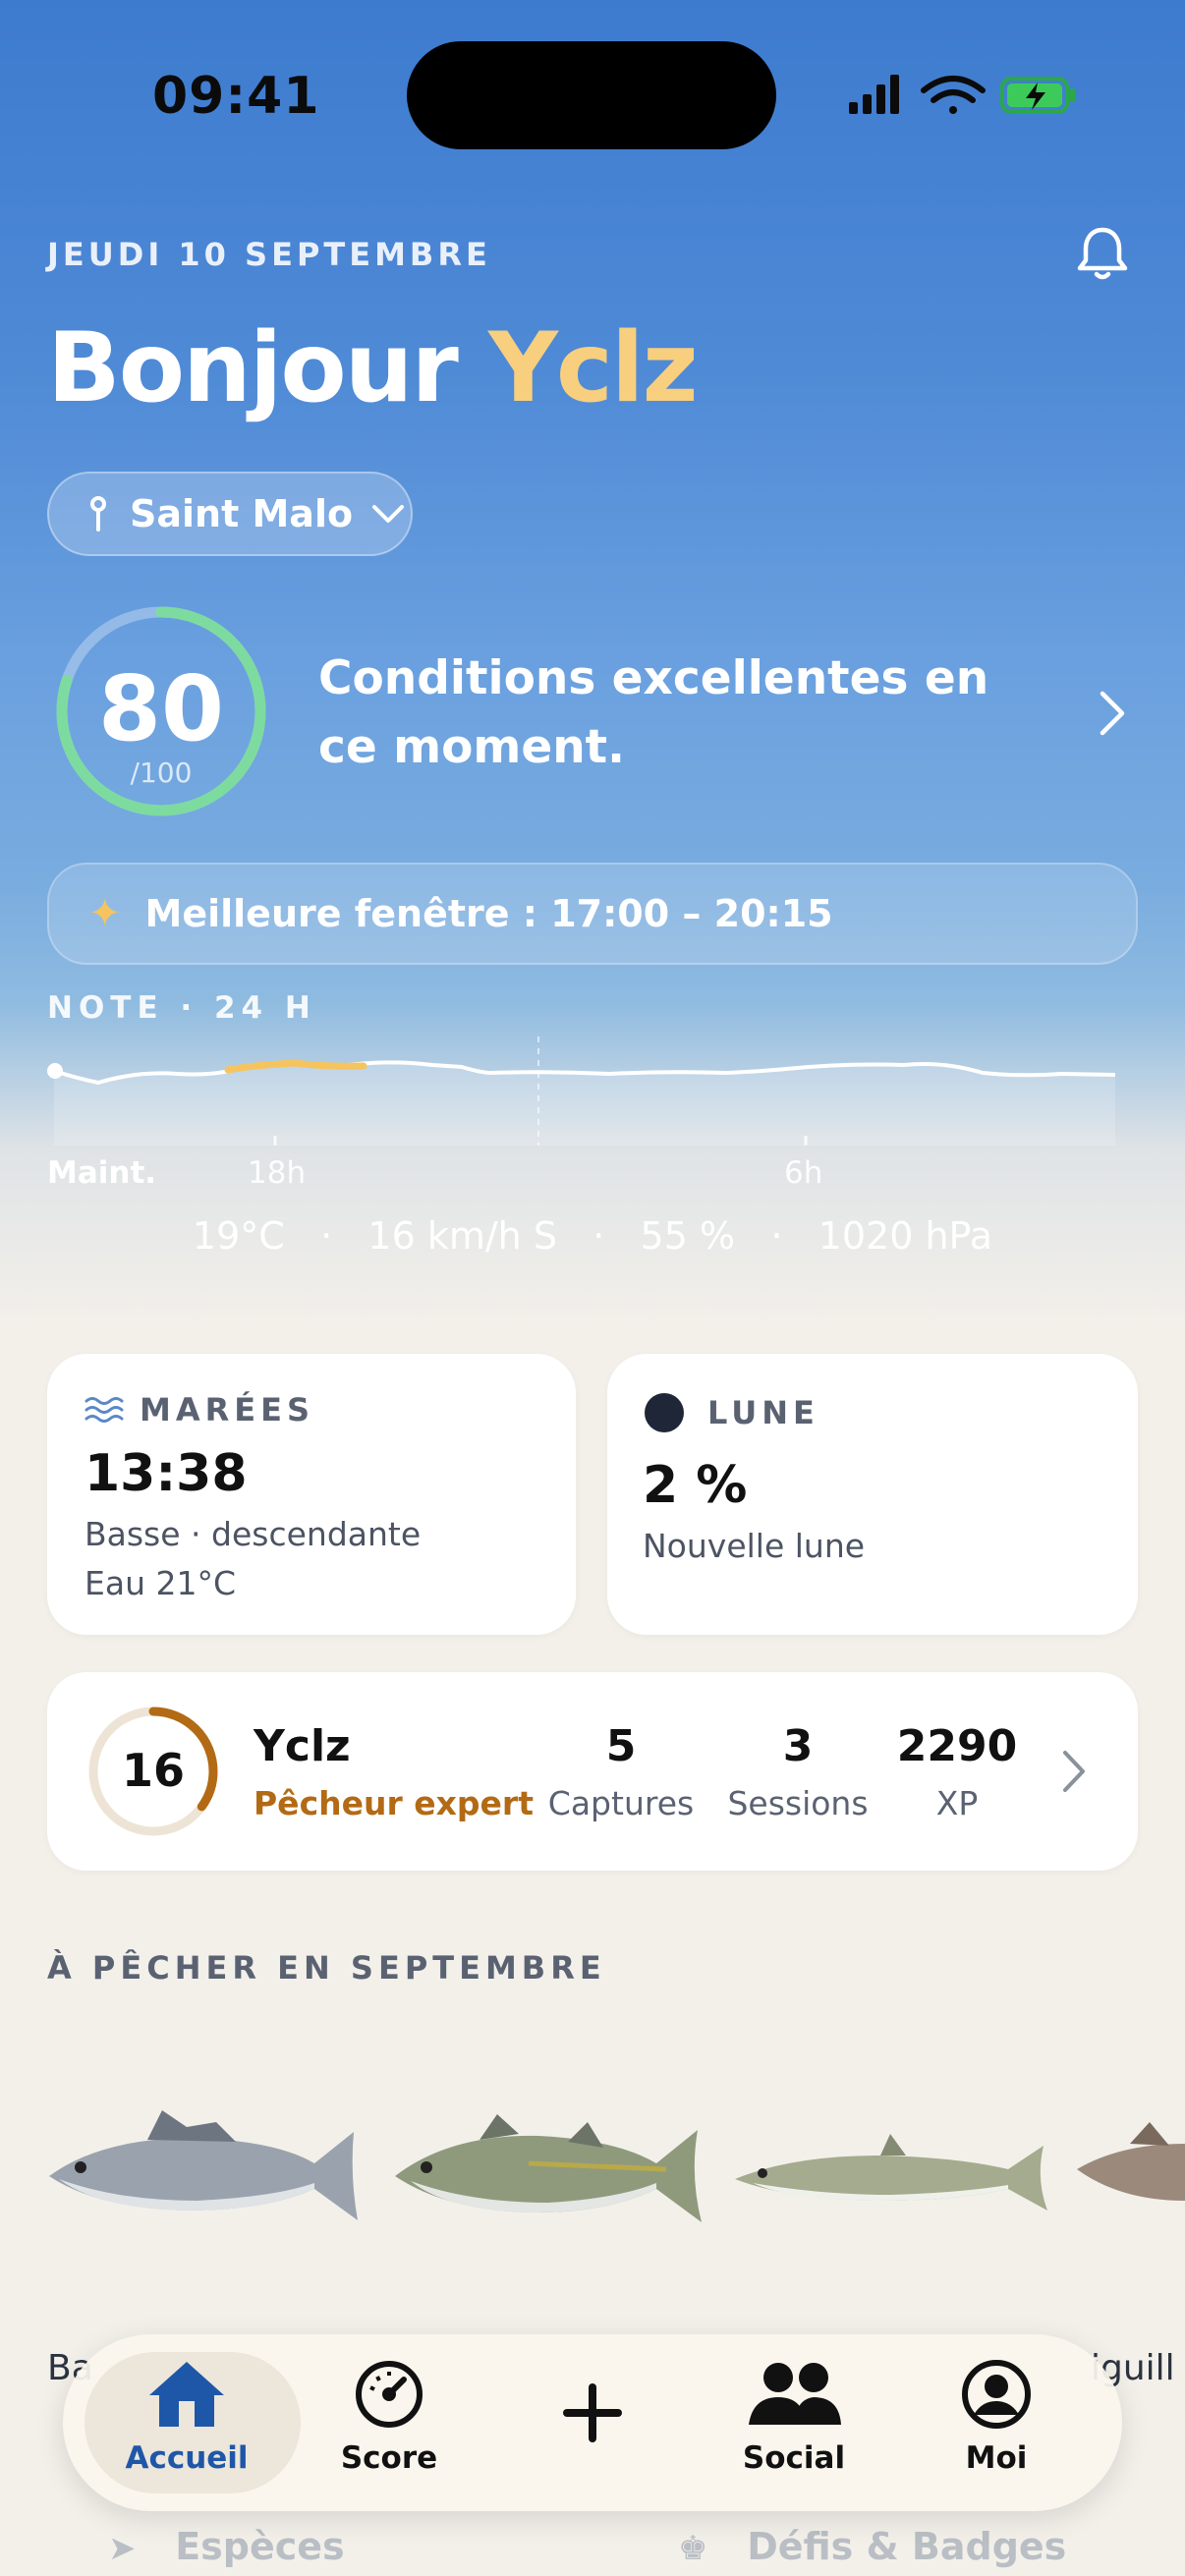 The image size is (1185, 2576). I want to click on behind-tab-defis: ♚ Défis & Badges, so click(873, 2546).